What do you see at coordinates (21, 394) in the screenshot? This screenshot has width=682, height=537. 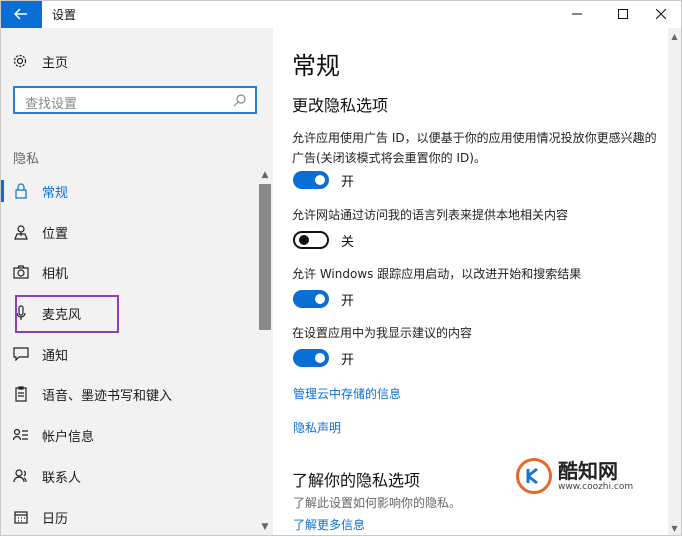 I see `clipboard-icon` at bounding box center [21, 394].